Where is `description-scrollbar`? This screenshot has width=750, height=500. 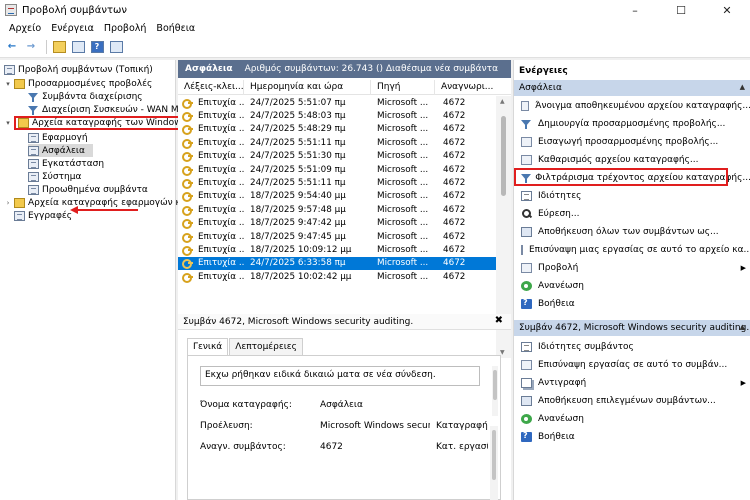 description-scrollbar is located at coordinates (495, 391).